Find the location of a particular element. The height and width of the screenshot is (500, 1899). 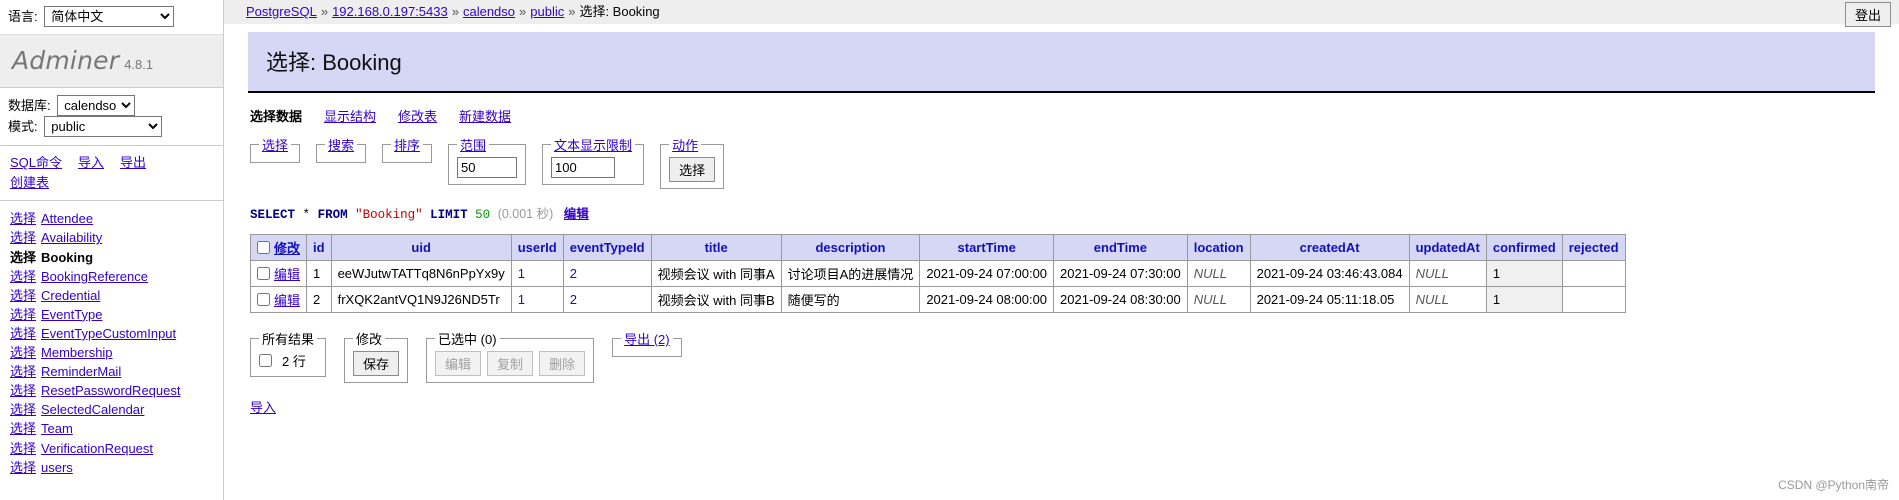

nav-tab-3: 新建数据 is located at coordinates (485, 116).